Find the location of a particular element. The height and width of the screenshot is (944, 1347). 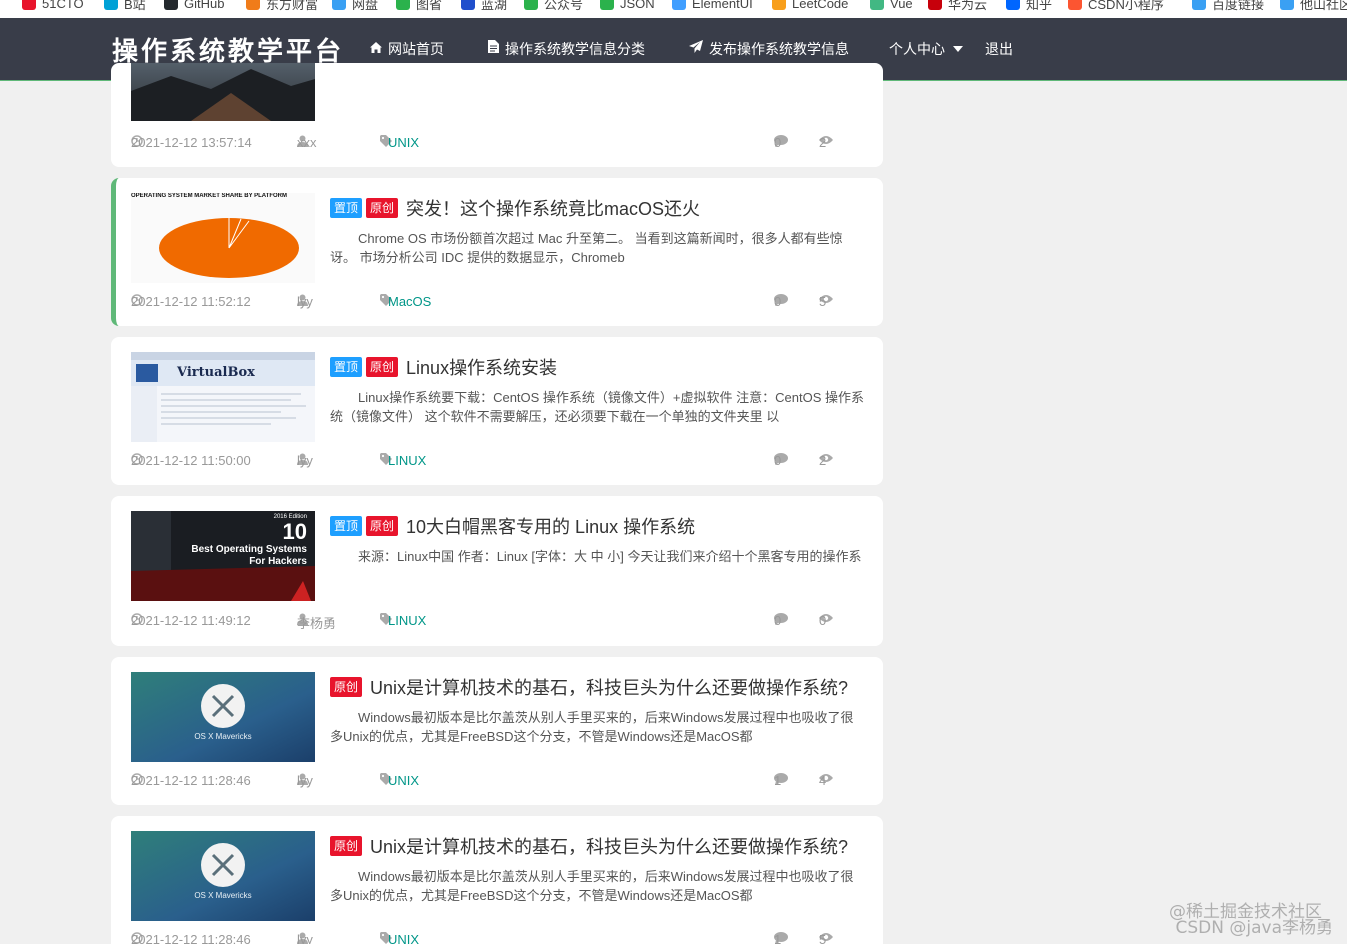

bookmark-item: CSDN小程序 is located at coordinates (1116, 6).